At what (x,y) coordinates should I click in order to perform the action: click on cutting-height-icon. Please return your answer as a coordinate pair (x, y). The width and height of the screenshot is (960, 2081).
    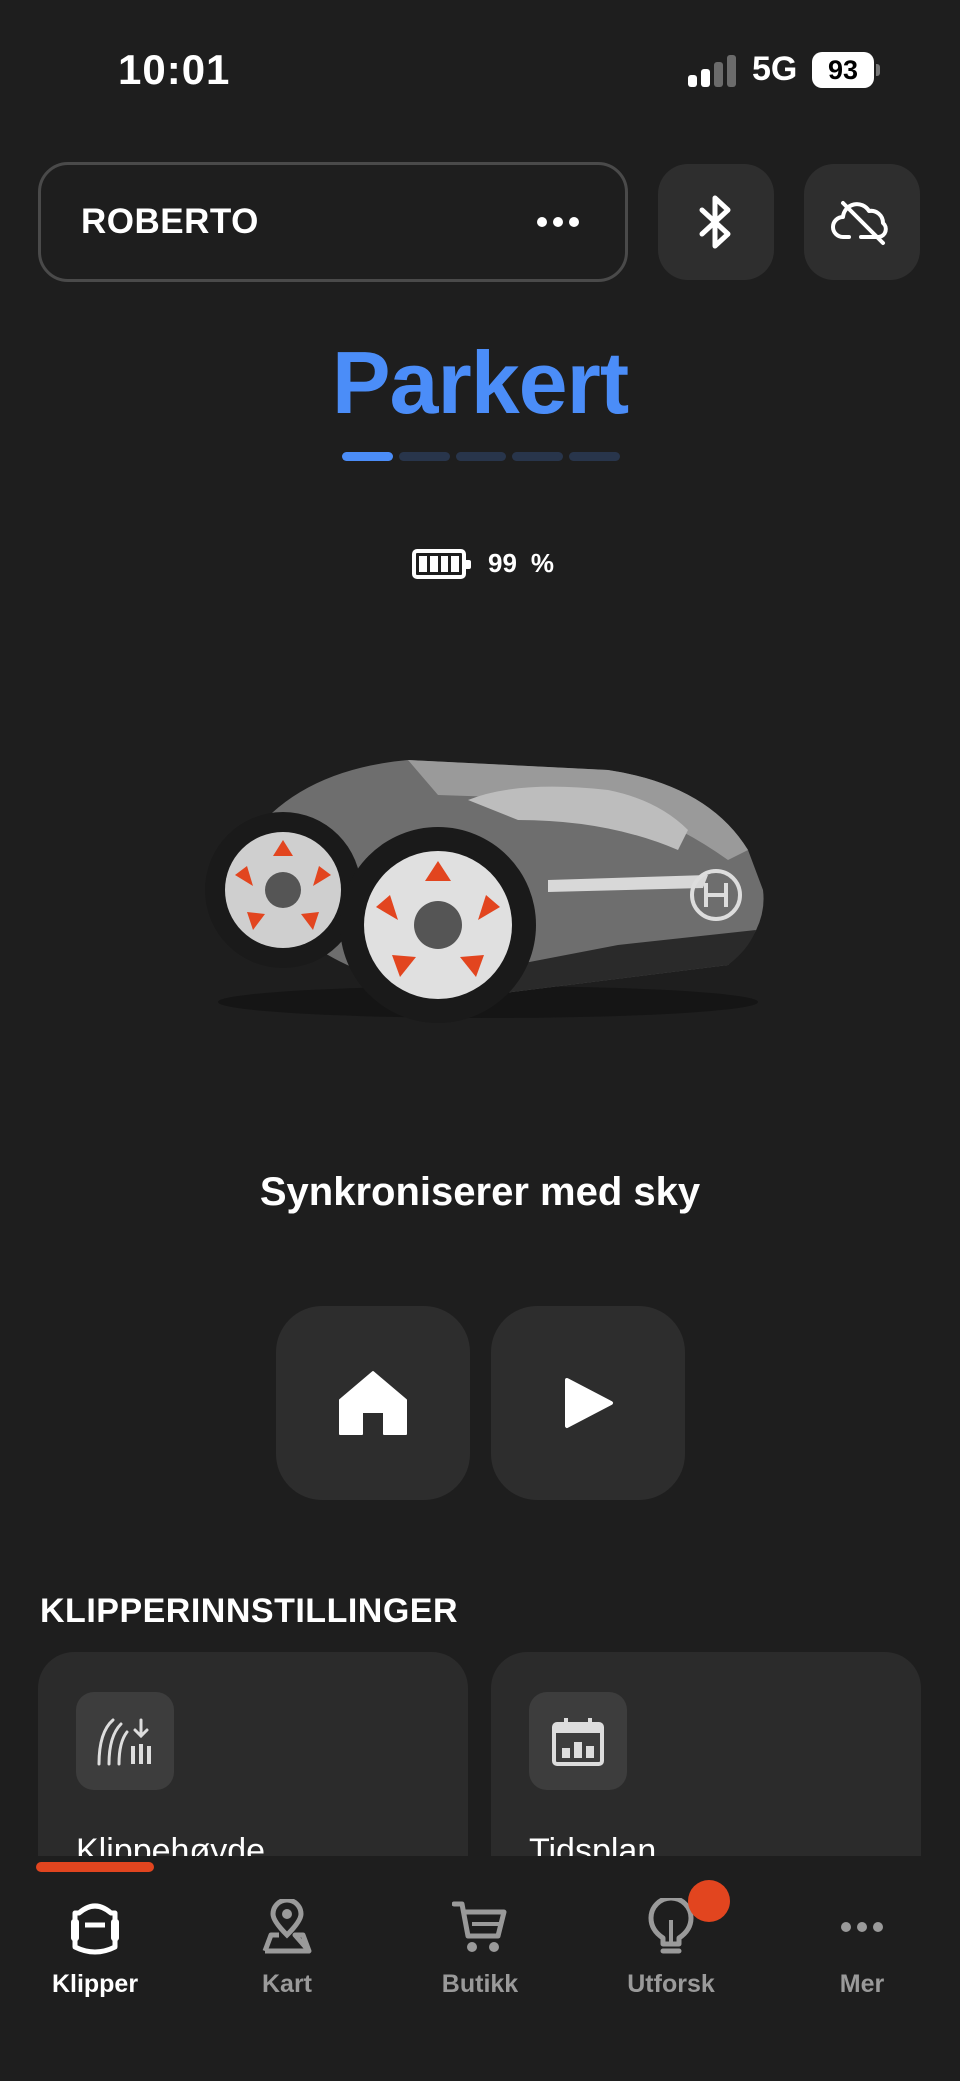
    Looking at the image, I should click on (125, 1741).